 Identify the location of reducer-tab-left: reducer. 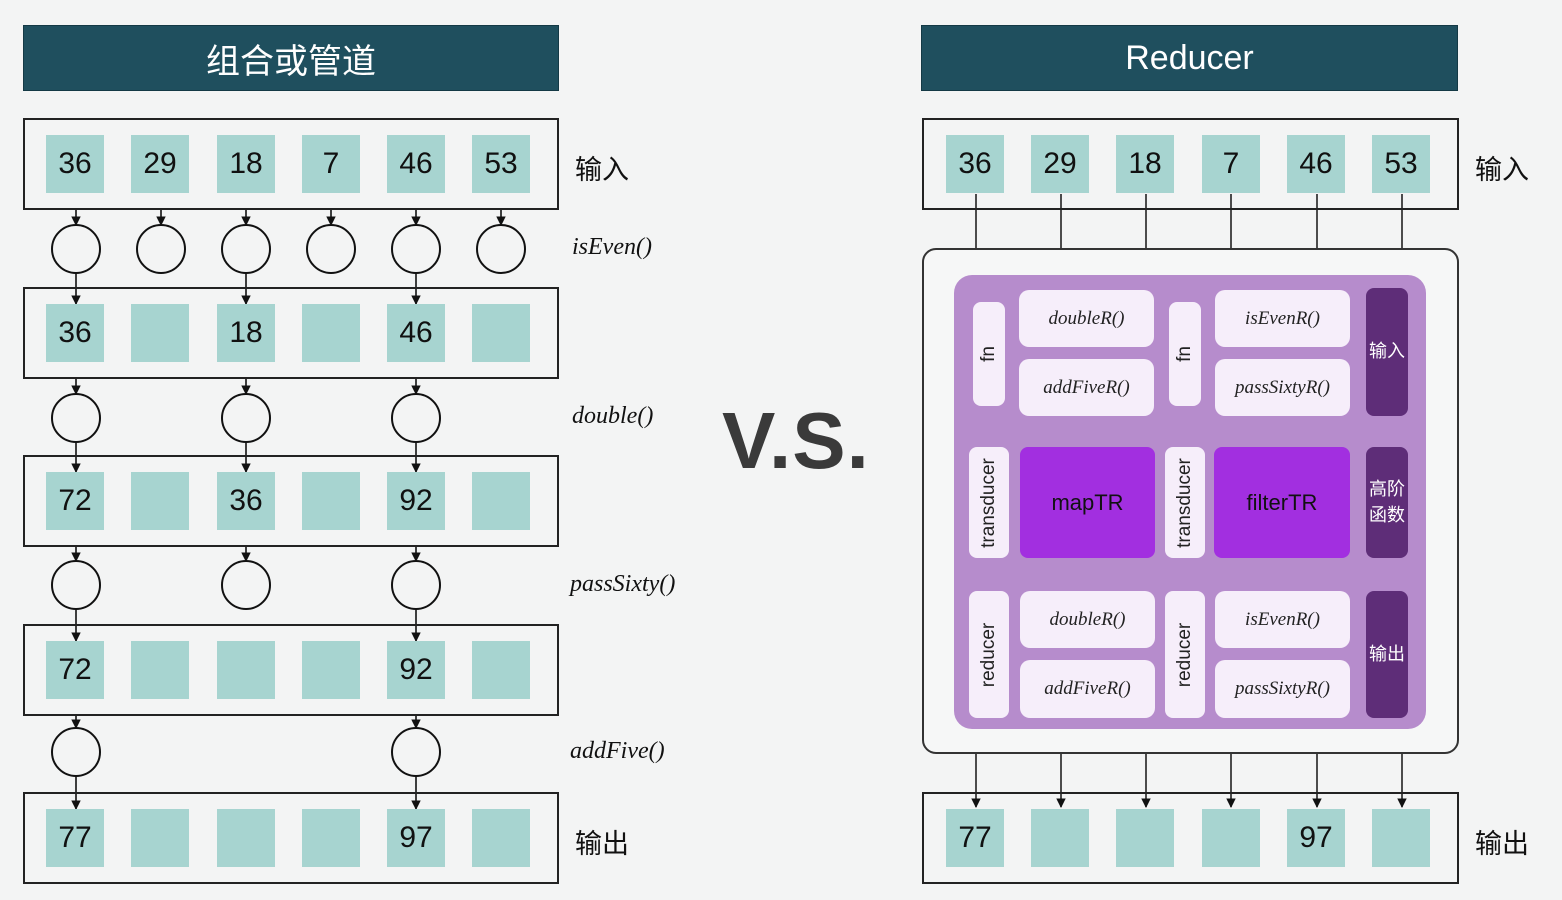
(989, 654).